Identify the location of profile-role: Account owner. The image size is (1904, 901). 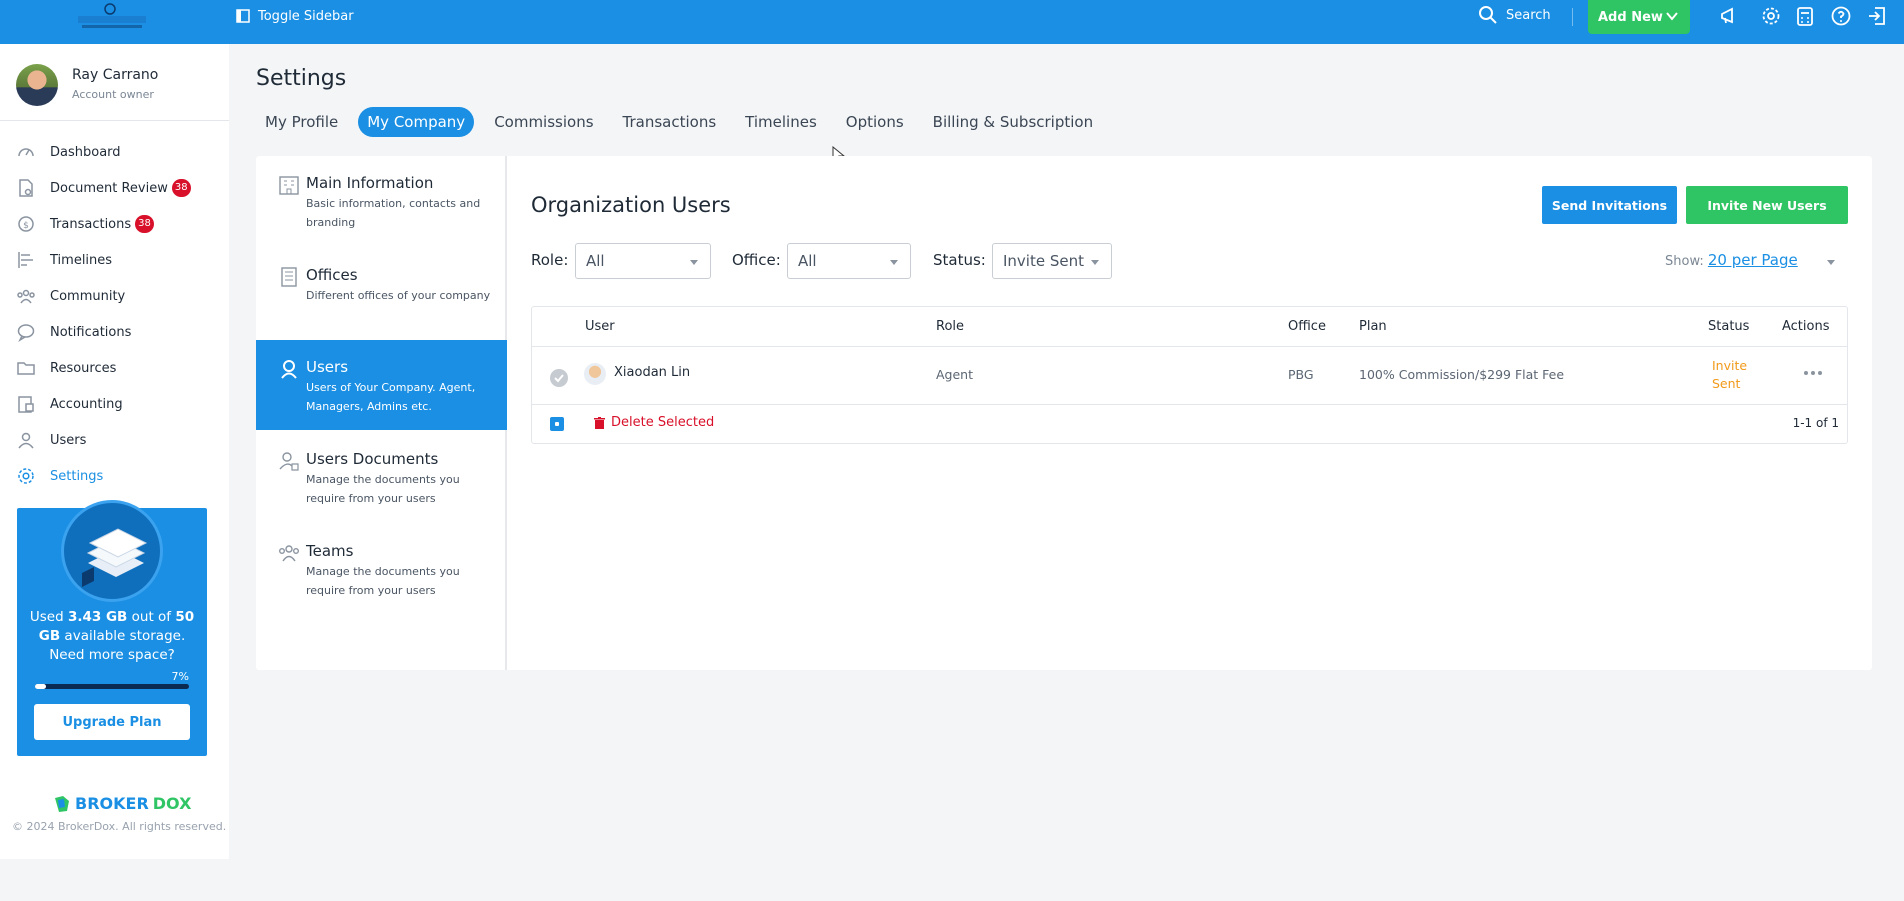
(113, 94).